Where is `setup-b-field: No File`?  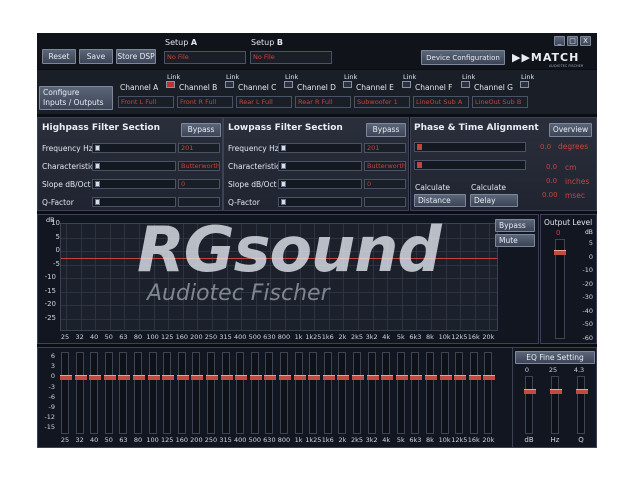
setup-b-field: No File is located at coordinates (291, 57).